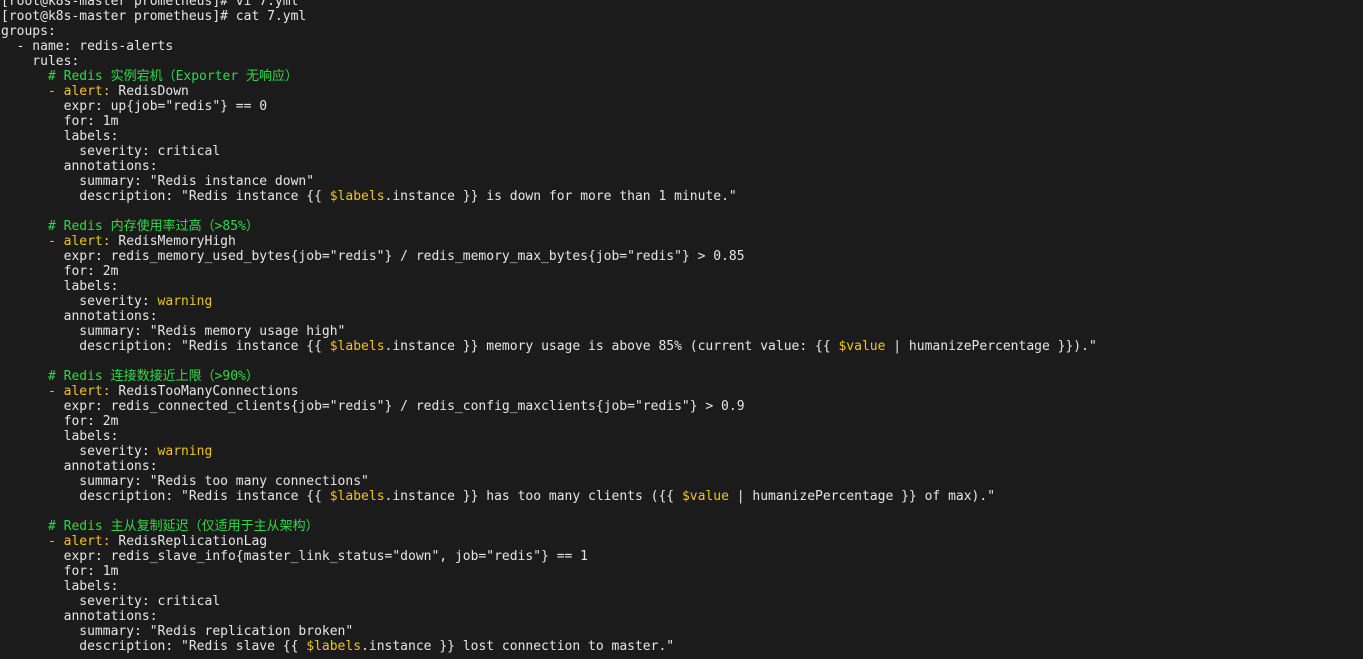 The image size is (1363, 659). Describe the element at coordinates (150, 4) in the screenshot. I see `terminal-text: [root@k8s-master prometheus]# vi 7.yml` at that location.